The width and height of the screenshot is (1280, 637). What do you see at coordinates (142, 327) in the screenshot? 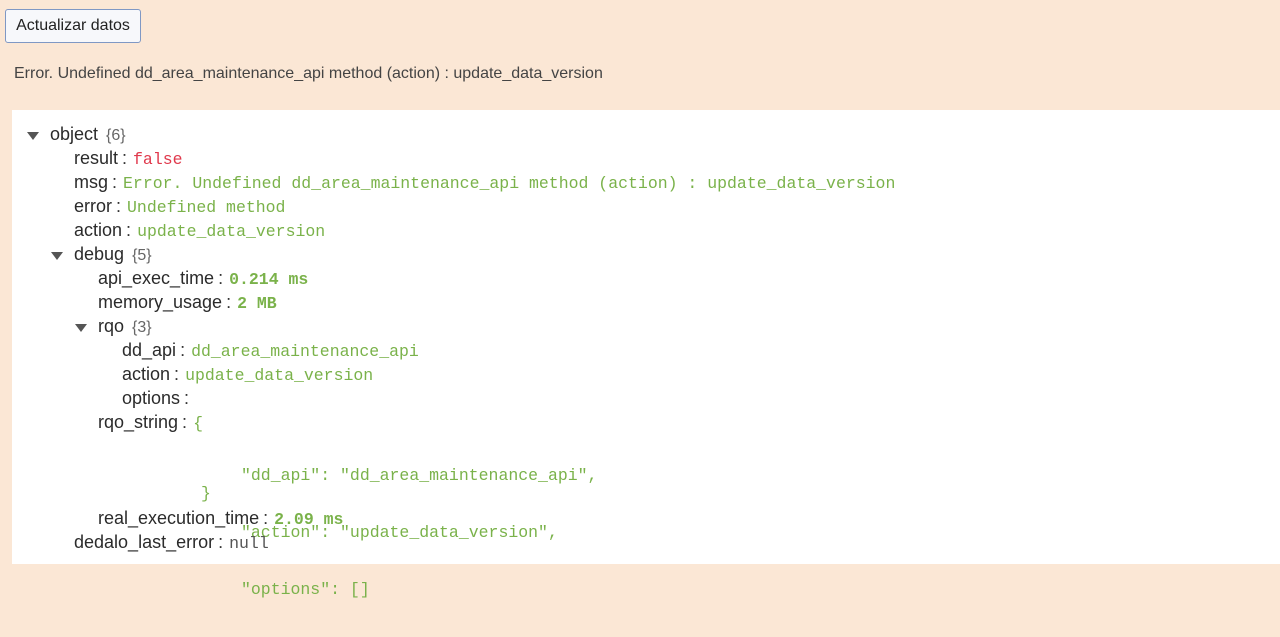
I see `node-count: {3}` at bounding box center [142, 327].